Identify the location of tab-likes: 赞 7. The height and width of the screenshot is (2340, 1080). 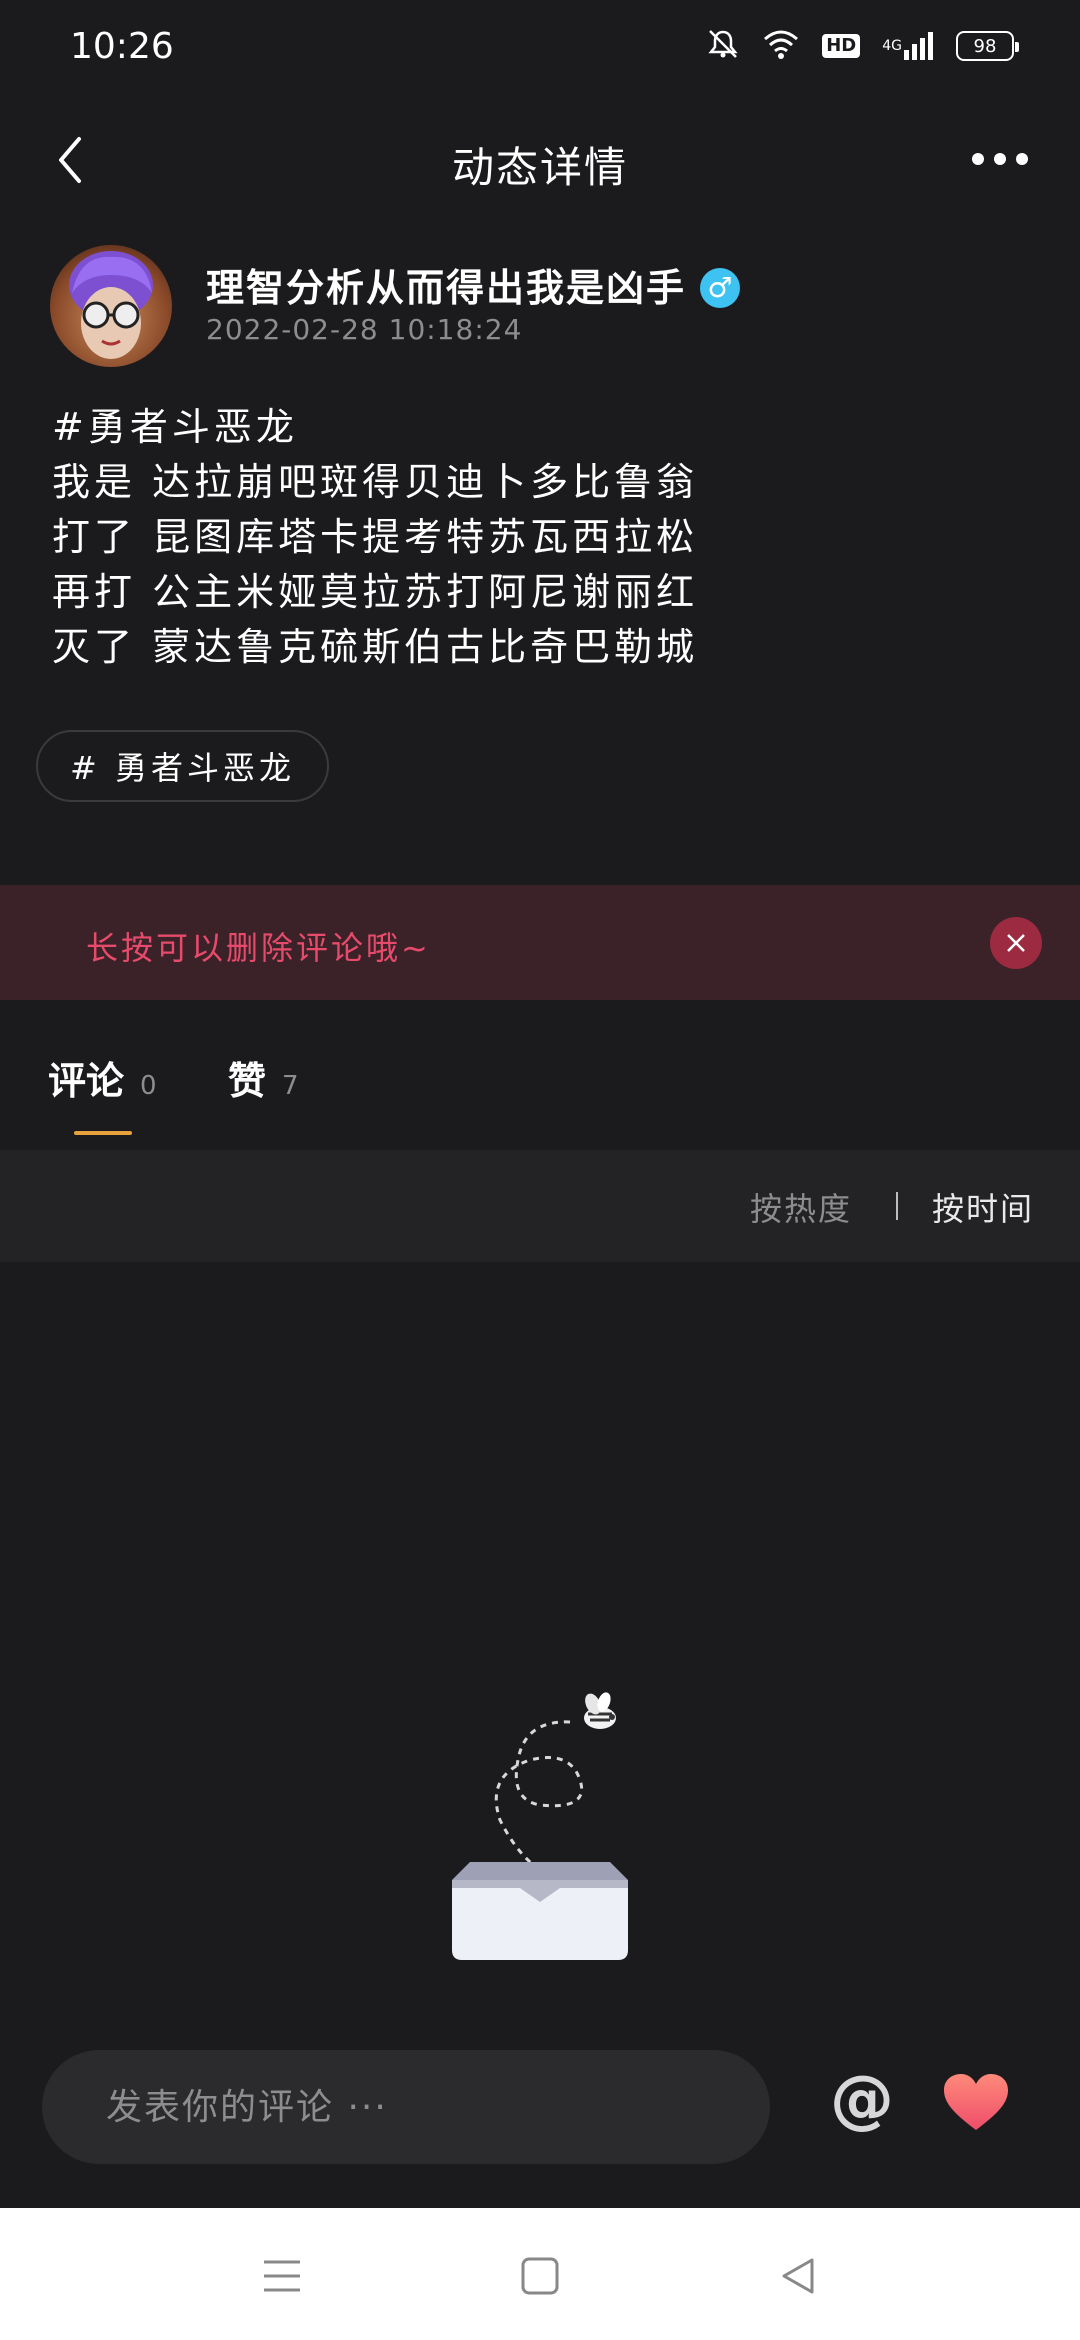
(263, 1077).